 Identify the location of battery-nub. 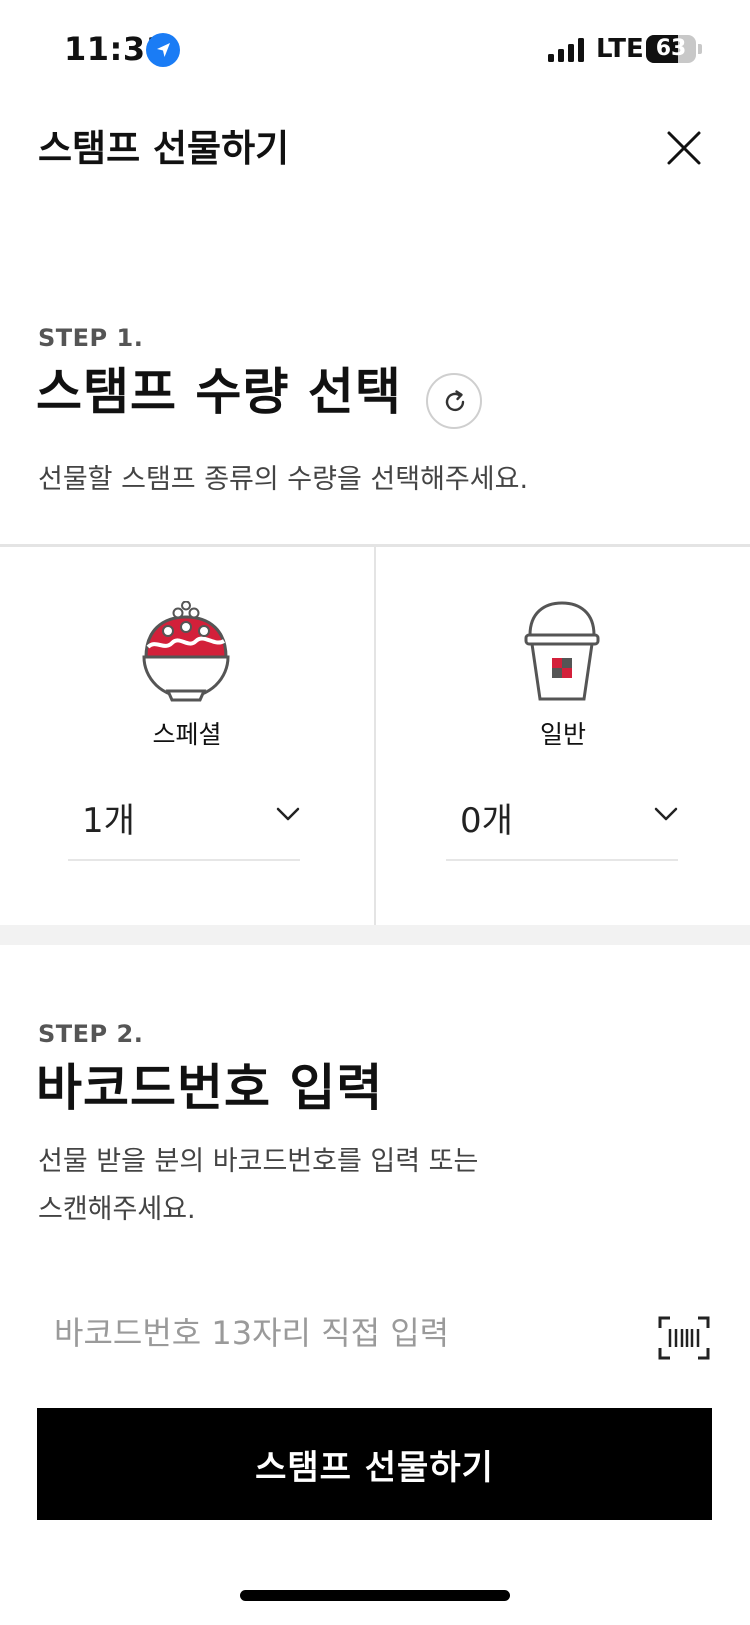
(700, 49).